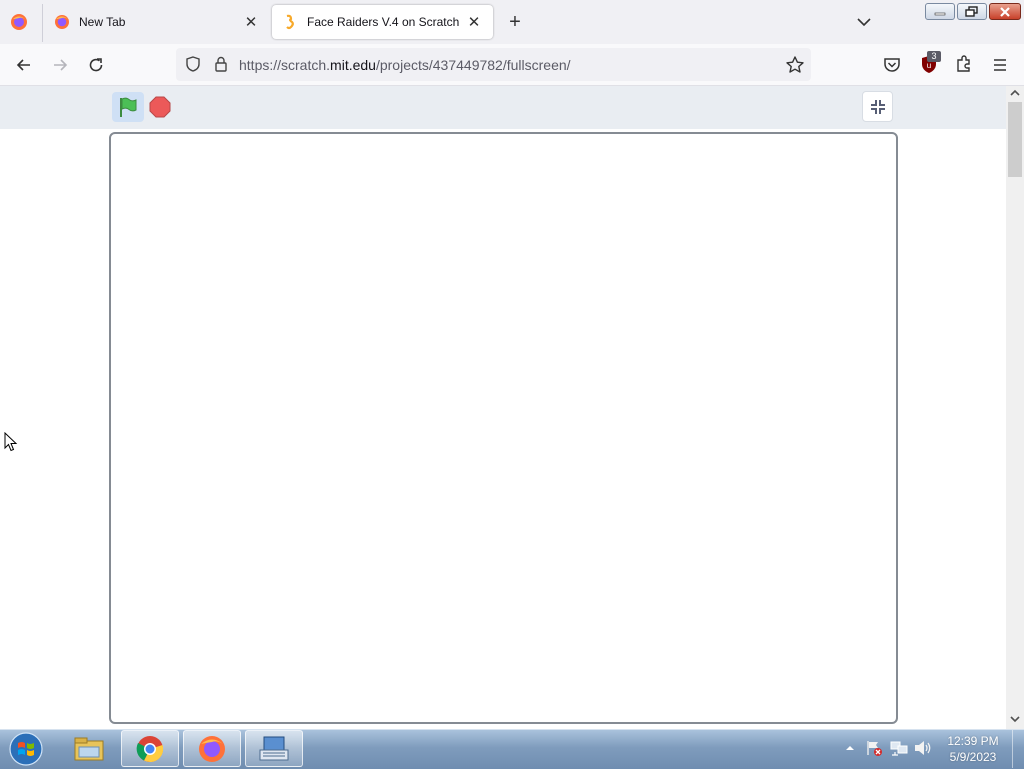  What do you see at coordinates (1015, 407) in the screenshot?
I see `vertical-scrollbar` at bounding box center [1015, 407].